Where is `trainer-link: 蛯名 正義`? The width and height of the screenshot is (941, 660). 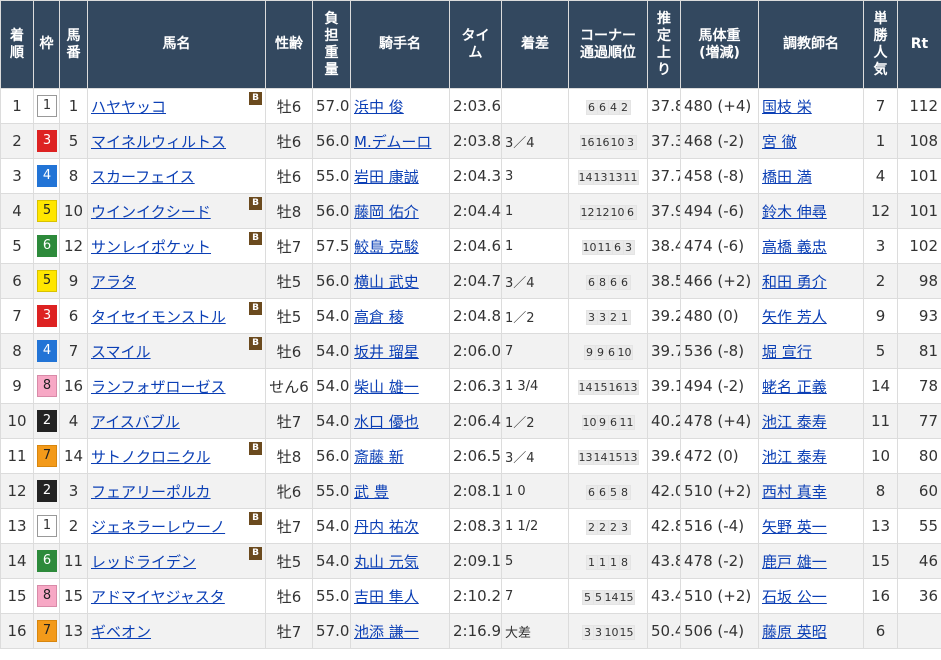
trainer-link: 蛯名 正義 is located at coordinates (794, 387).